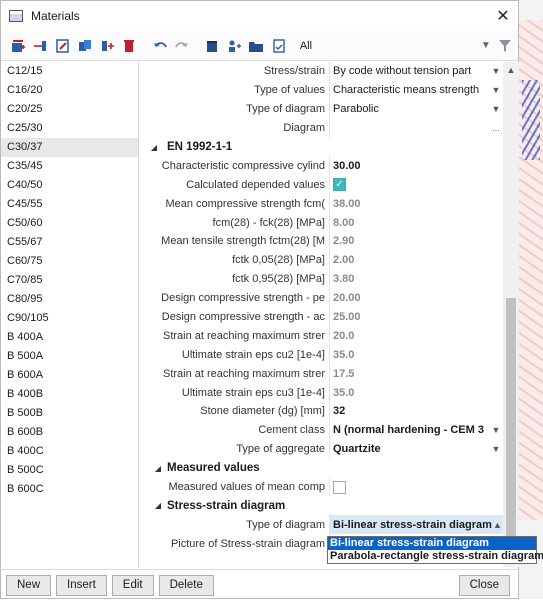  What do you see at coordinates (484, 585) in the screenshot?
I see `close-button: Close` at bounding box center [484, 585].